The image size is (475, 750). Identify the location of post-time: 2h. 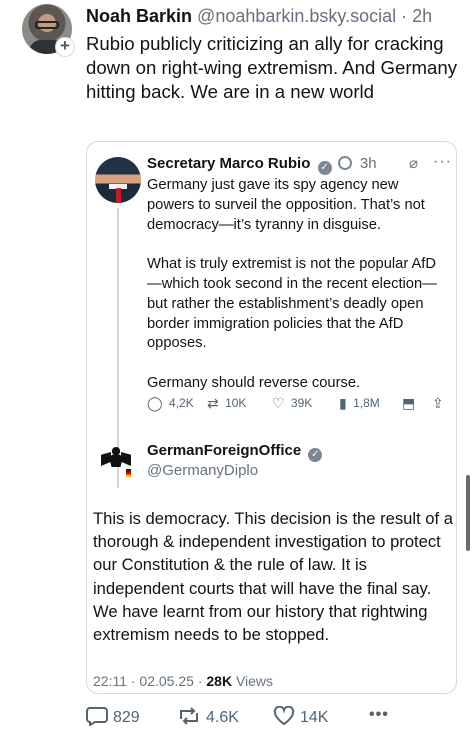
(422, 16).